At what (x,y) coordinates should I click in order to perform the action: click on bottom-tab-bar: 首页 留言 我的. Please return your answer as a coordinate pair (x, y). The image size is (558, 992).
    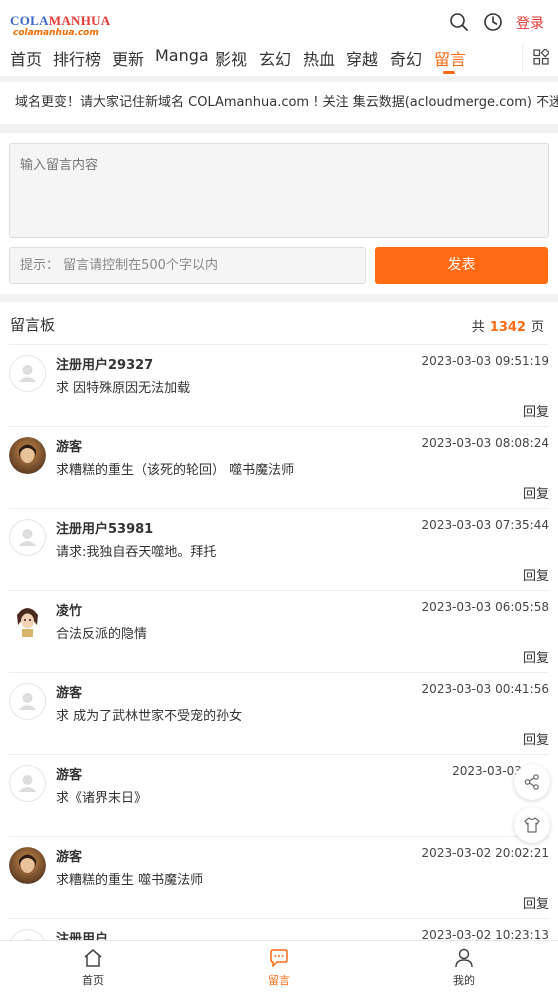
    Looking at the image, I should click on (279, 966).